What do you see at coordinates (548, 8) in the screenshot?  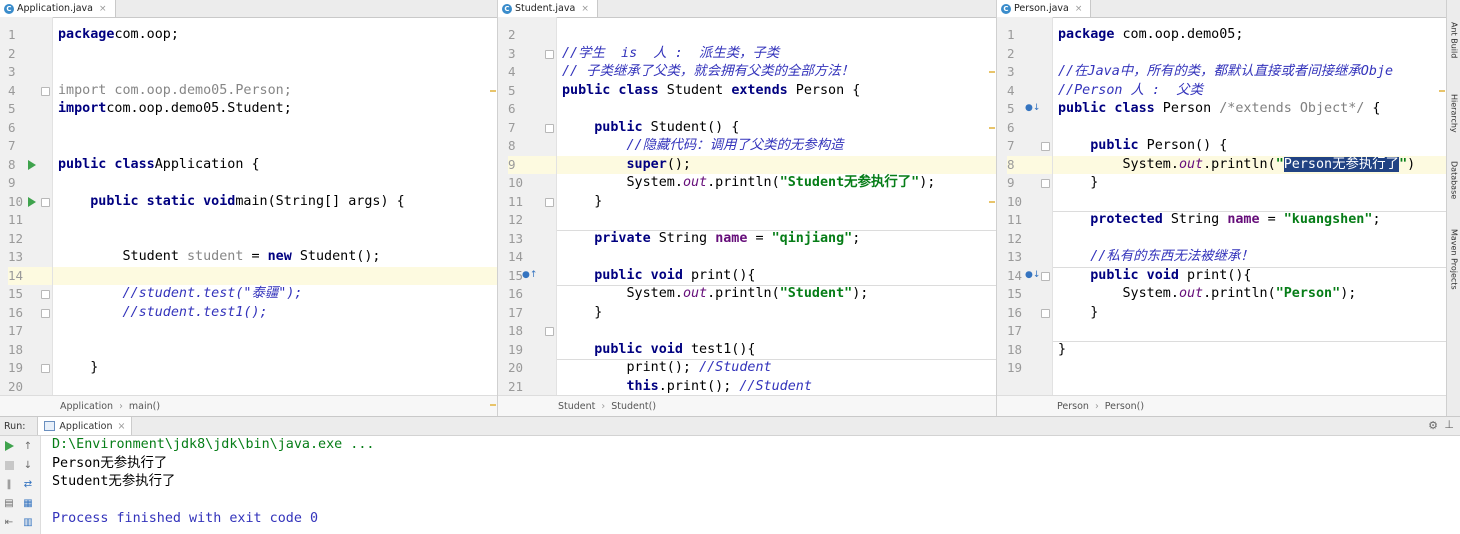 I see `tab-student-java: C Student.java ×` at bounding box center [548, 8].